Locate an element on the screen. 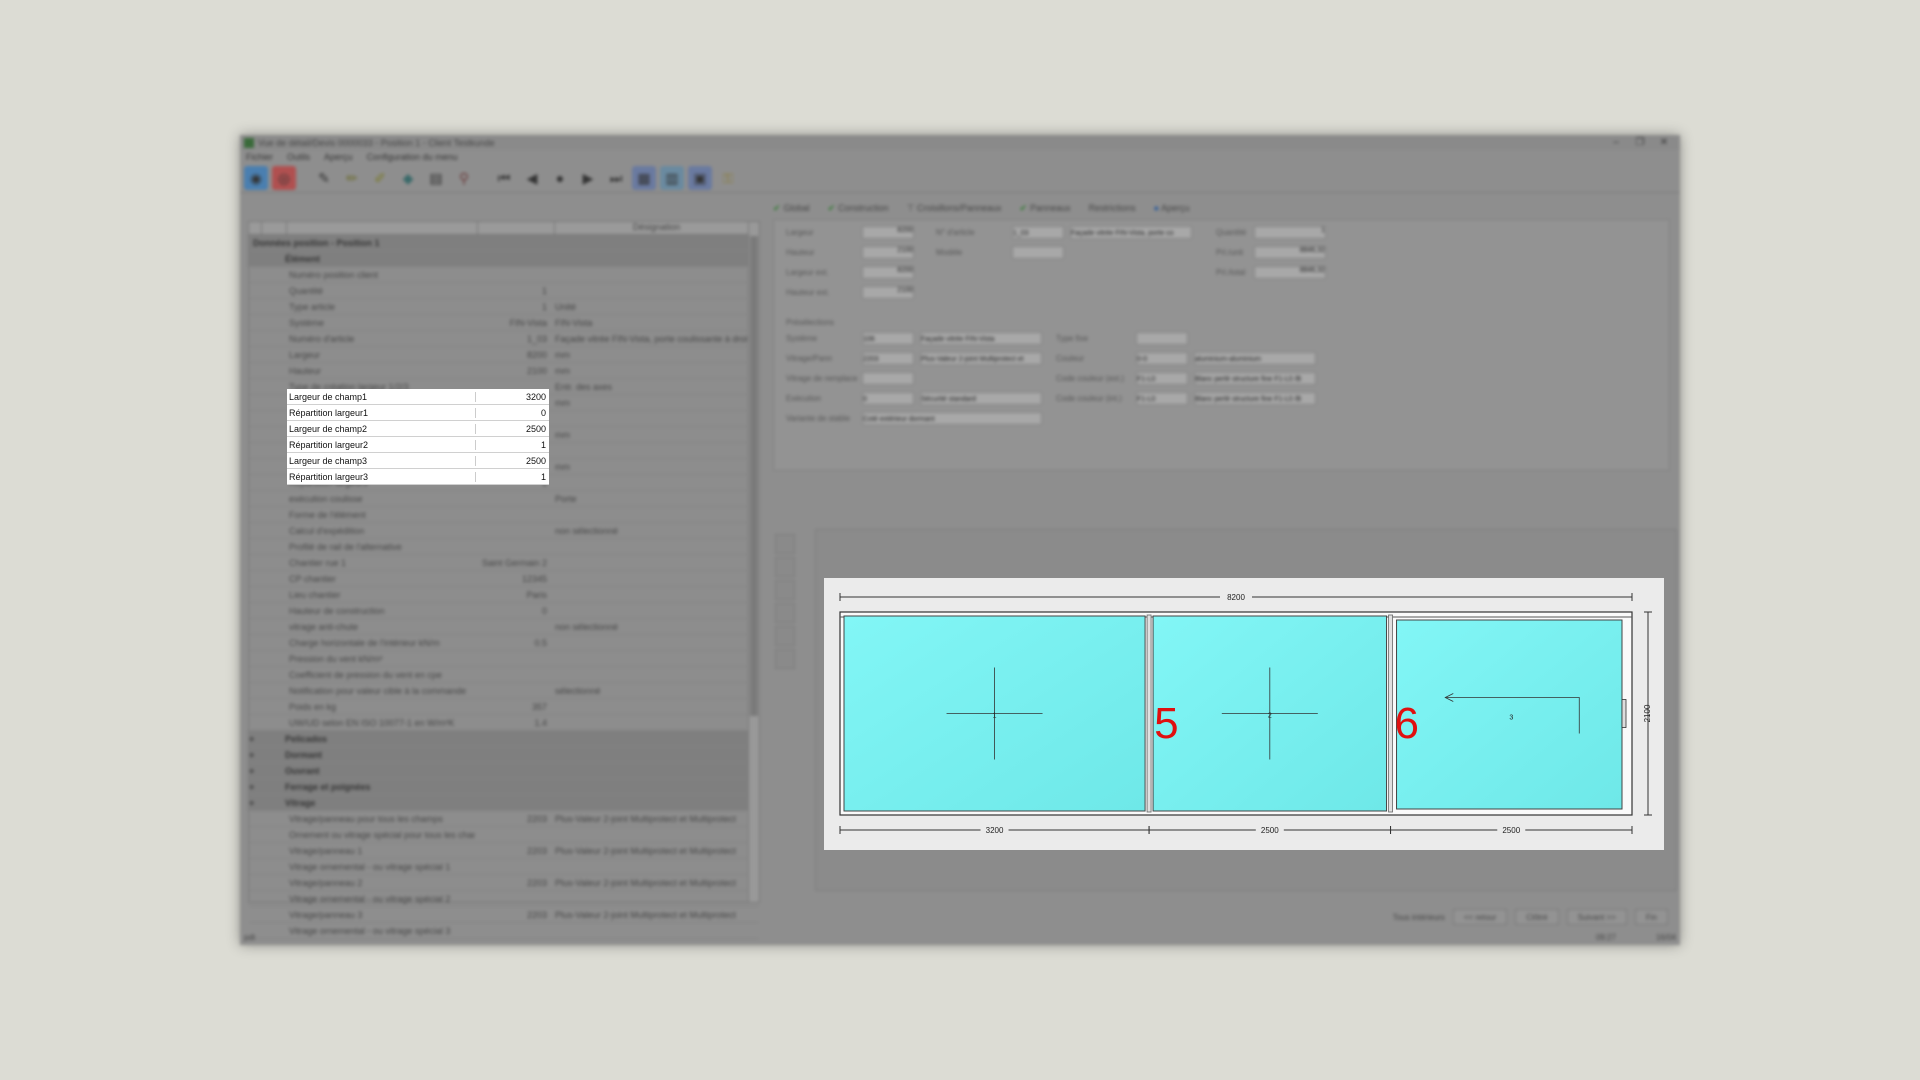 This screenshot has height=1080, width=1920. menu-apercu: Aperçu is located at coordinates (338, 157).